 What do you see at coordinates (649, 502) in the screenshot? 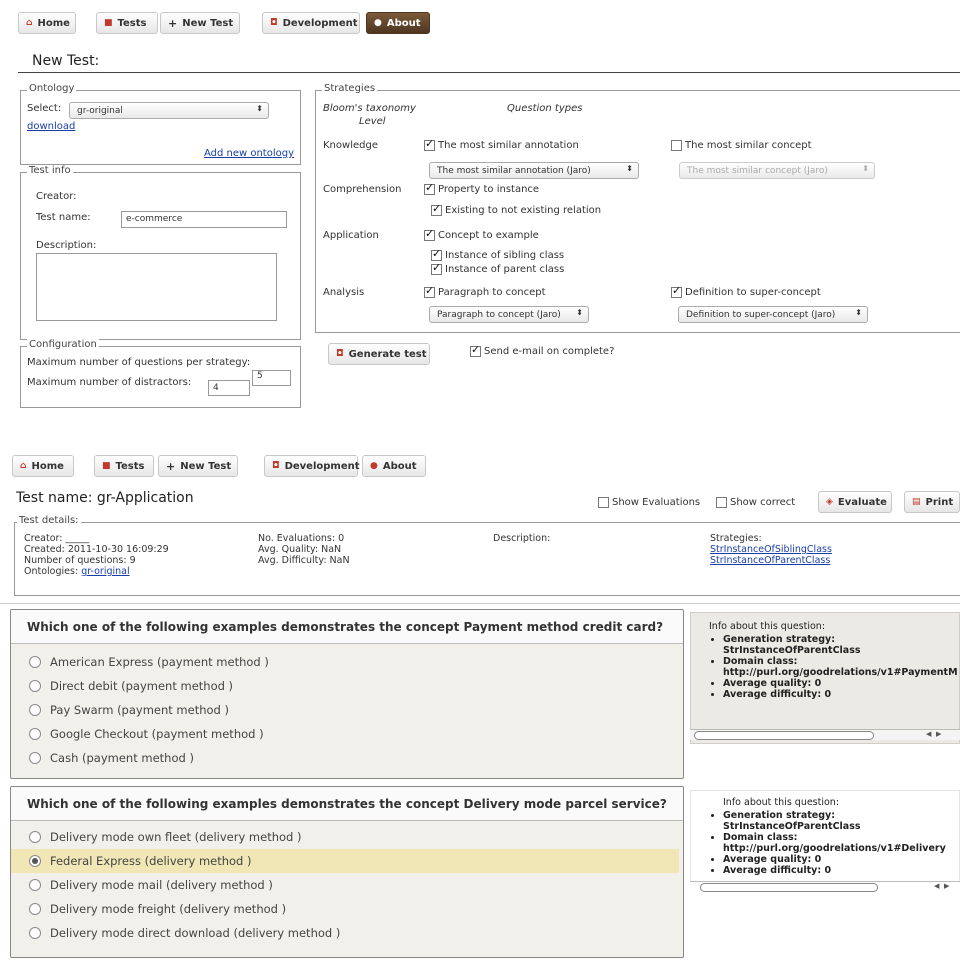
I see `show-evaluations-checkbox: Show Evaluations` at bounding box center [649, 502].